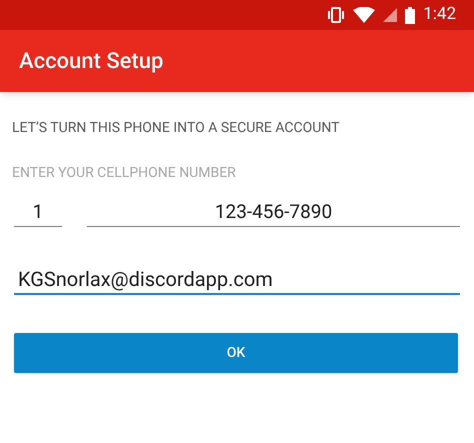 This screenshot has width=474, height=443. Describe the element at coordinates (91, 62) in the screenshot. I see `app-title: Account Setup` at that location.